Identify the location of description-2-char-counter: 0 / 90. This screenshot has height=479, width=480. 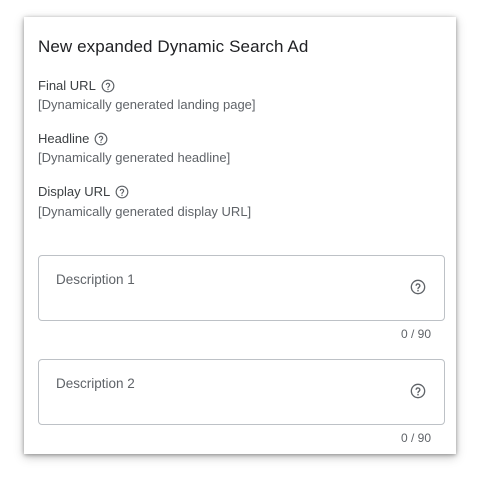
(415, 438).